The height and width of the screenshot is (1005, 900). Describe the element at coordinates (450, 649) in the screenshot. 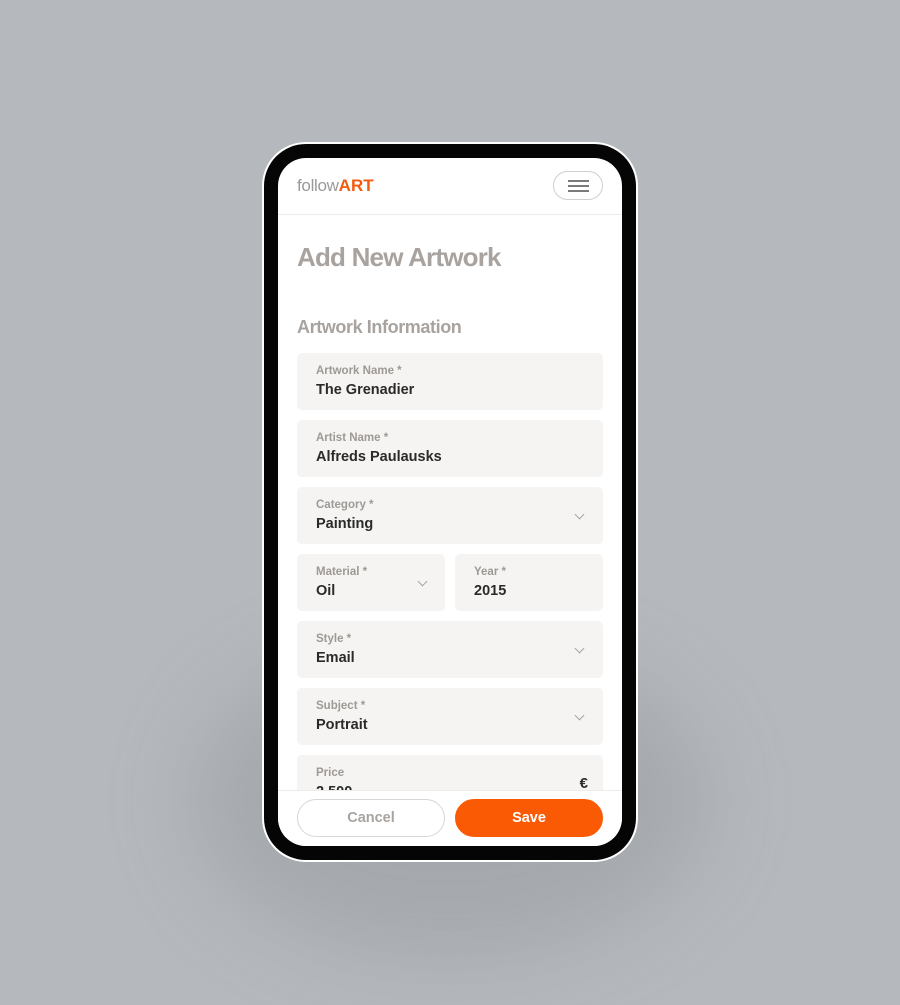

I see `style-select: Style * Email` at that location.